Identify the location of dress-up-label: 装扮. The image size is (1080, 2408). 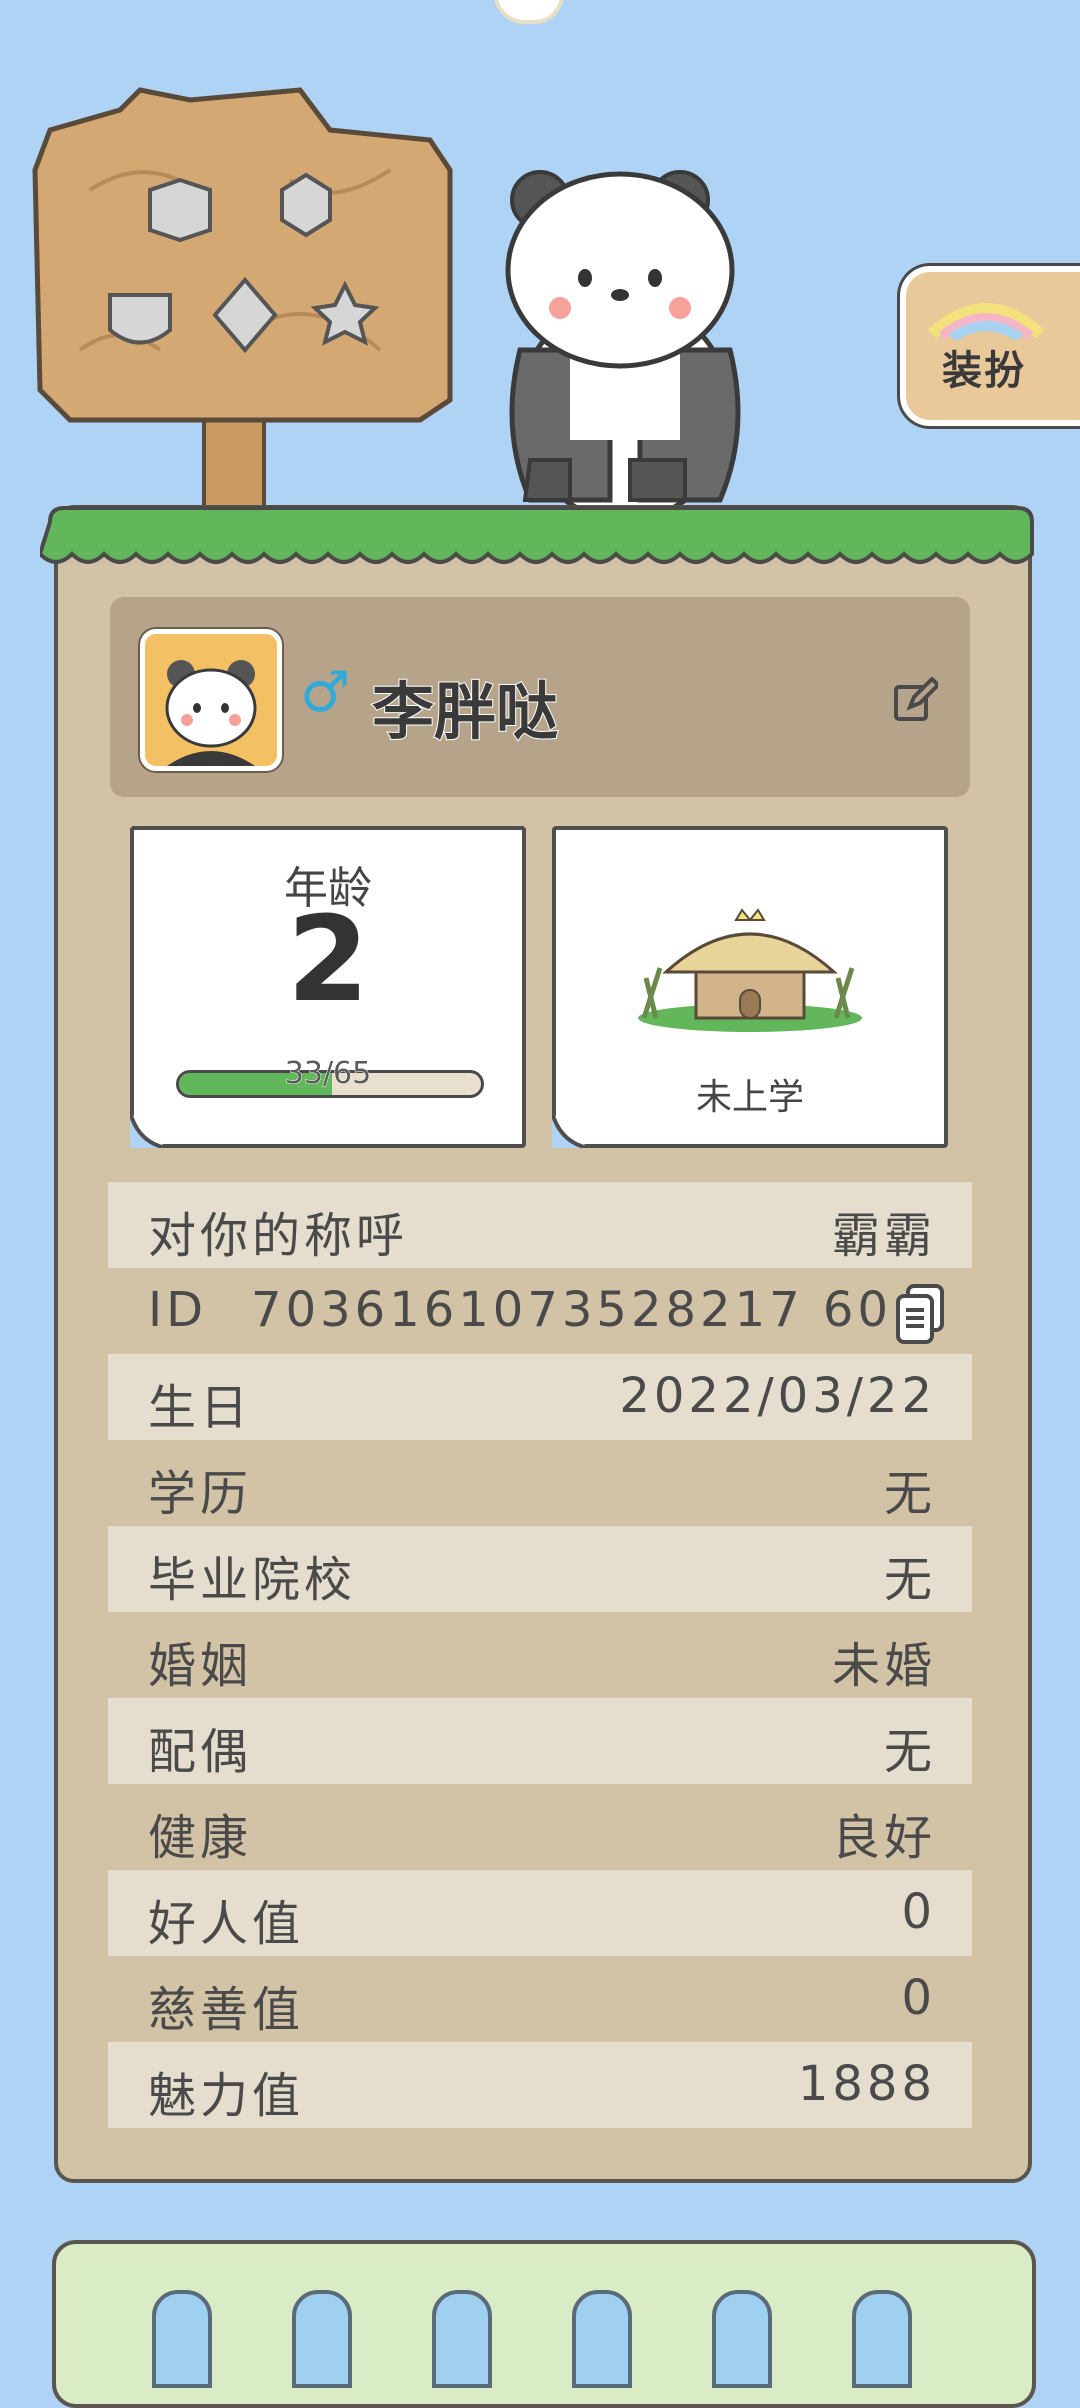
(984, 371).